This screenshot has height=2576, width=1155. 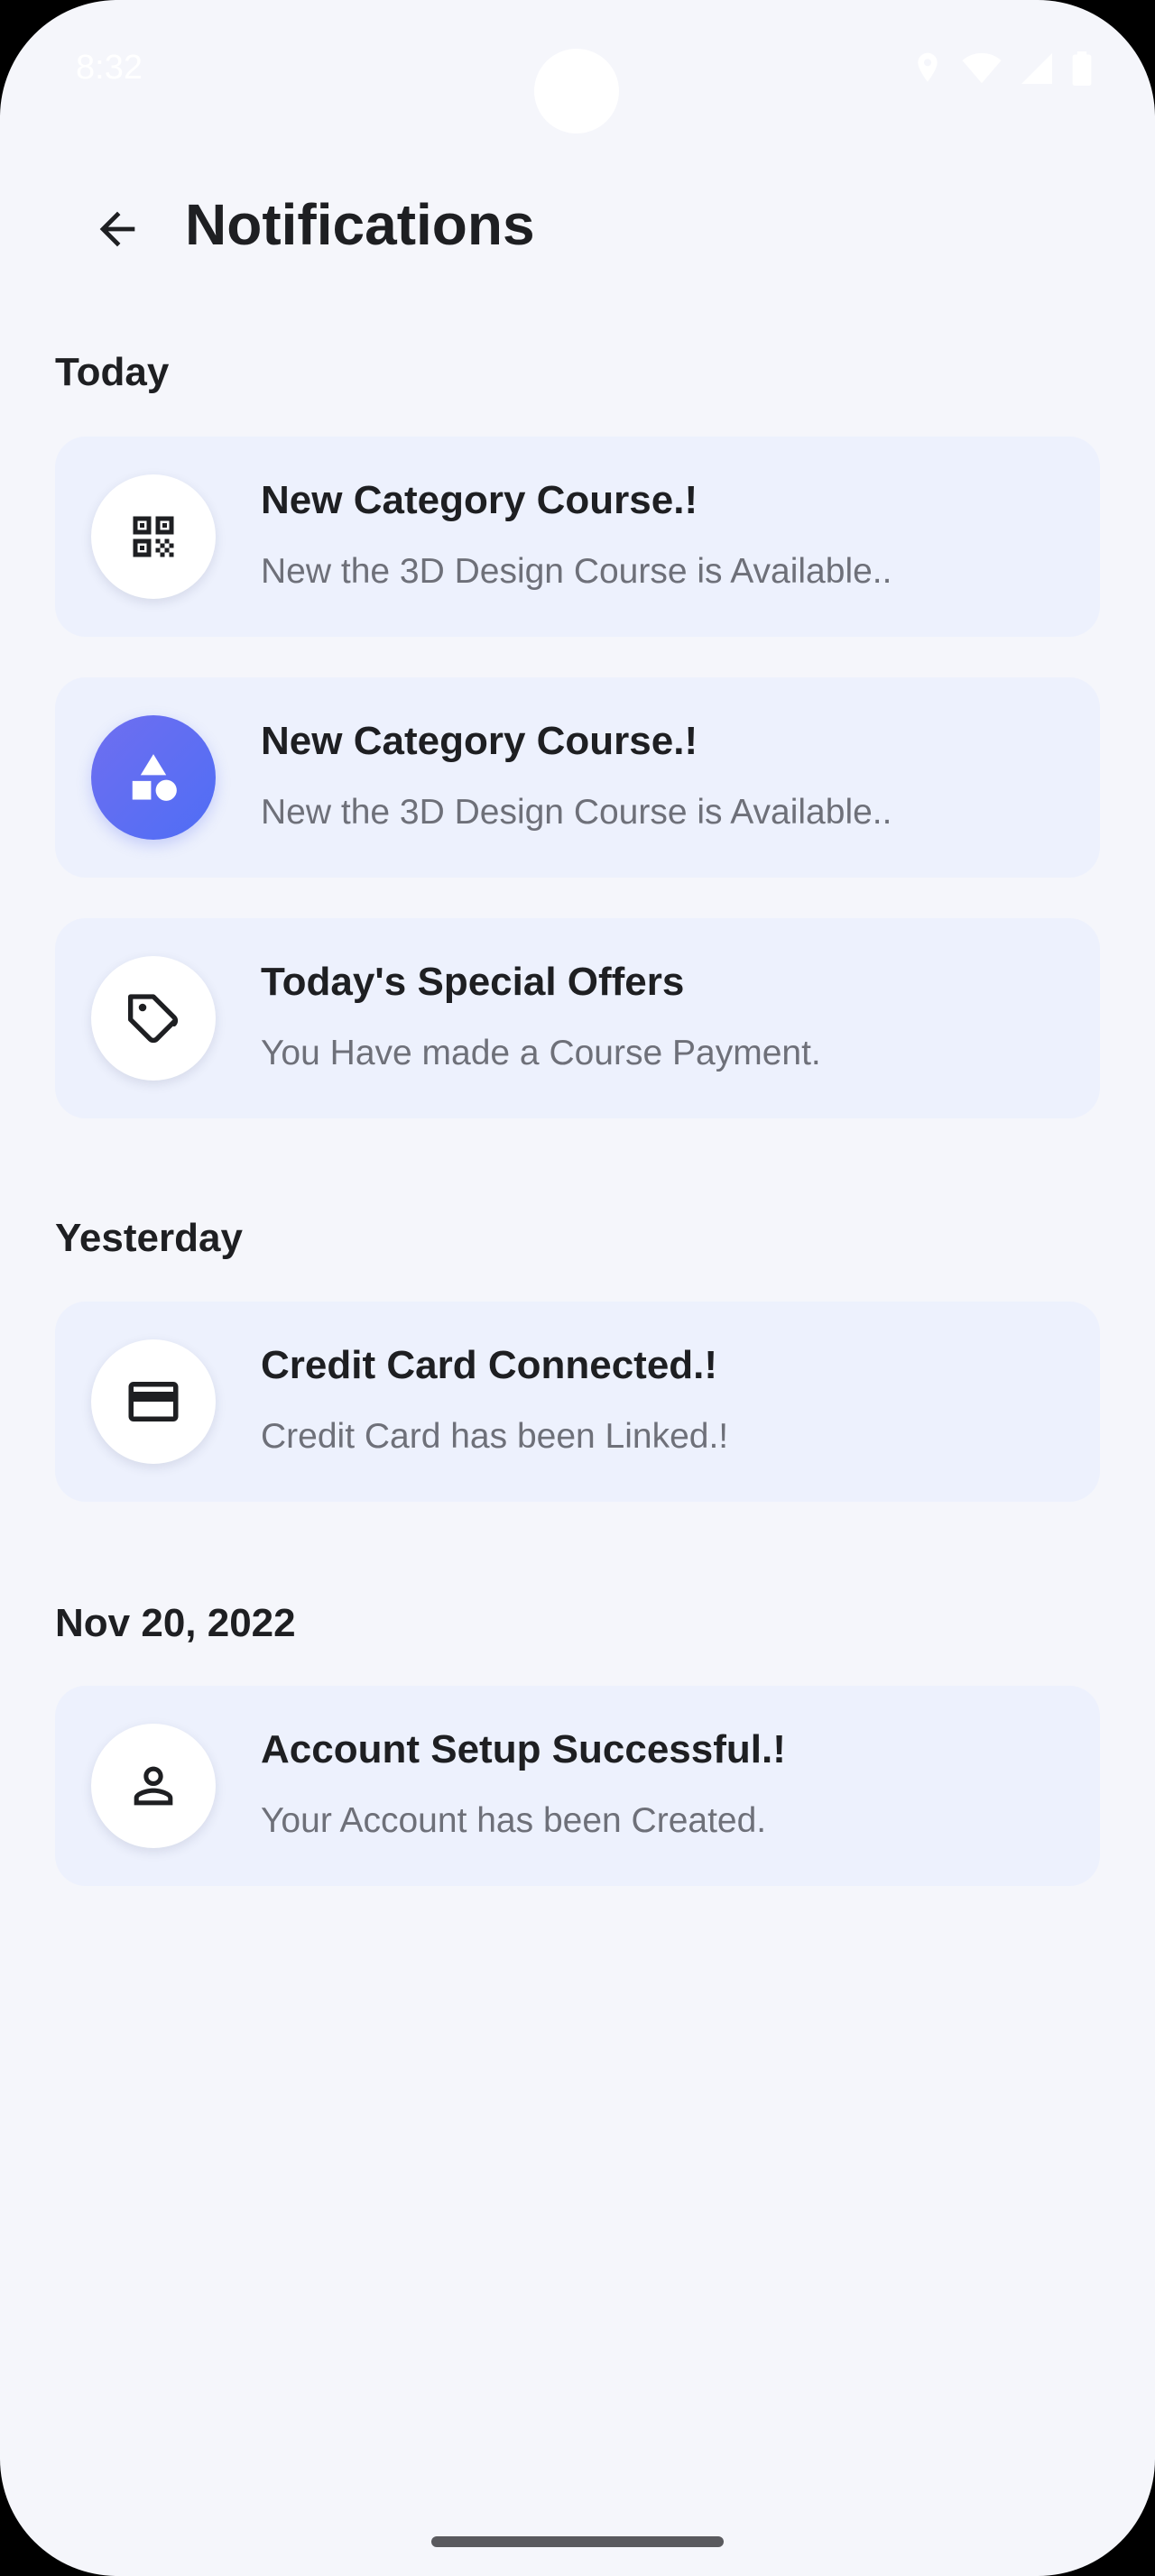 I want to click on person-icon, so click(x=153, y=1786).